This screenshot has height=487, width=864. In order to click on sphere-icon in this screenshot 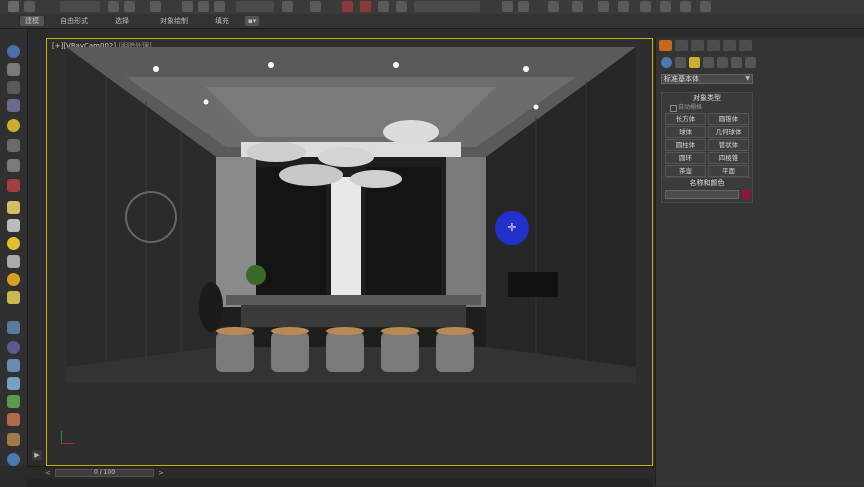, I will do `click(13, 51)`.